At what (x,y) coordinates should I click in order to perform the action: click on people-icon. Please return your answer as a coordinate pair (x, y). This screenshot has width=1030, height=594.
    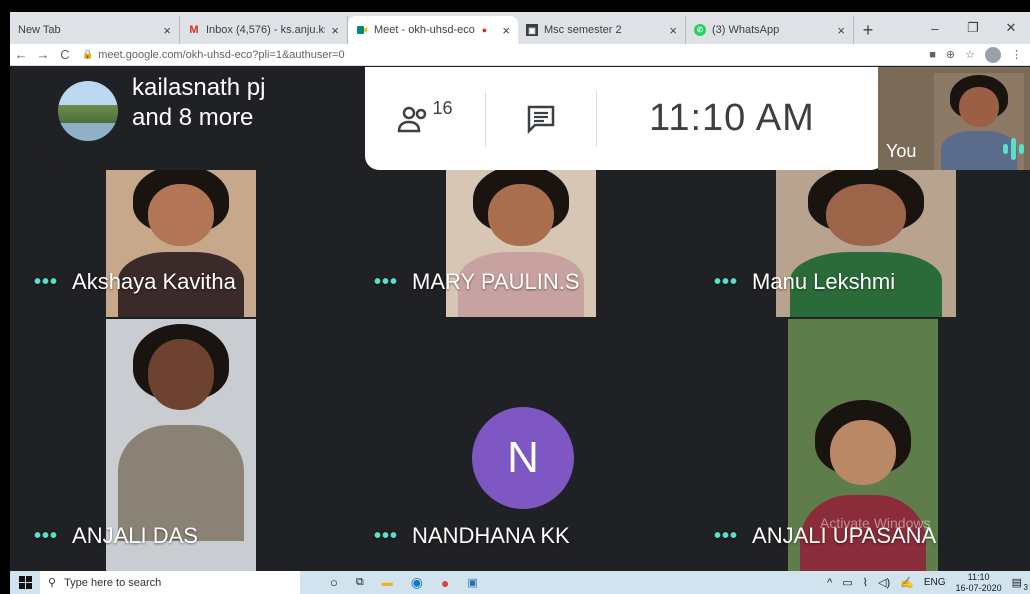
    Looking at the image, I should click on (412, 119).